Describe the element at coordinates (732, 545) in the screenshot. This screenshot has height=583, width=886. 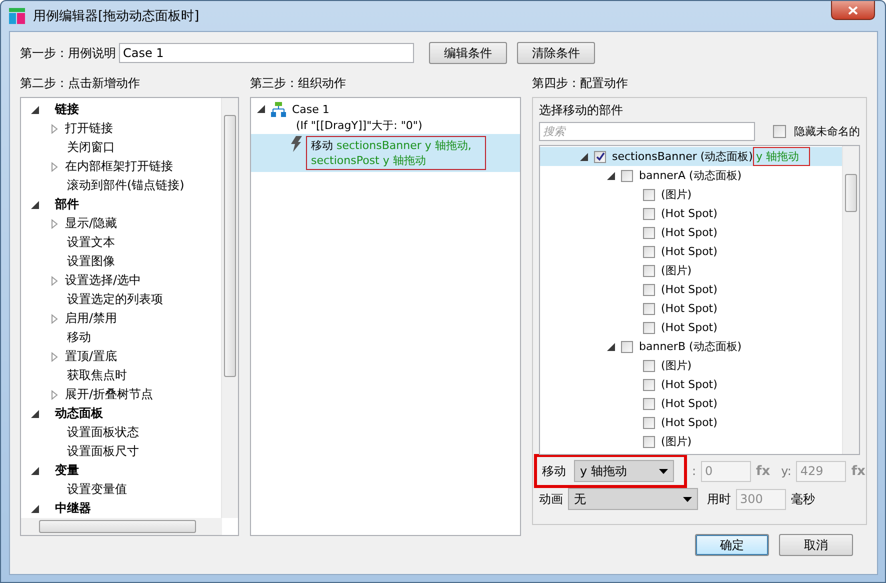
I see `dialog-button: 确定` at that location.